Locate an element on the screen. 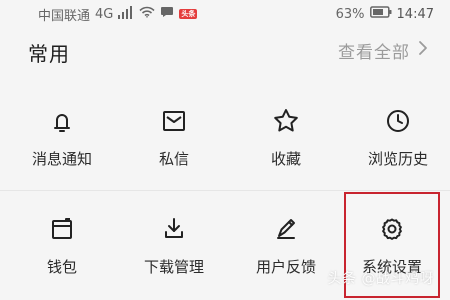  chevron-right-icon is located at coordinates (423, 50).